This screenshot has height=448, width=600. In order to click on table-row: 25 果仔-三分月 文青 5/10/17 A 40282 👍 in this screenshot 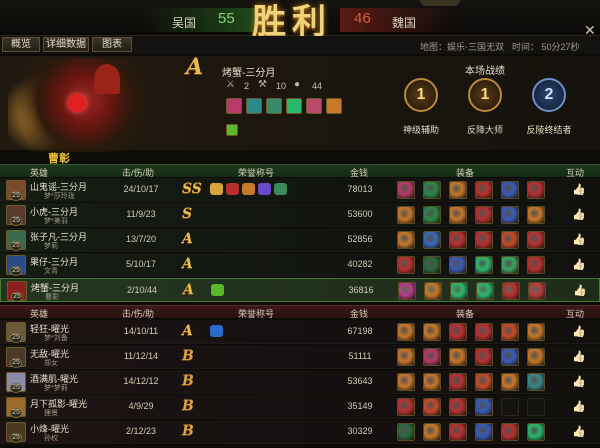, I will do `click(300, 265)`.